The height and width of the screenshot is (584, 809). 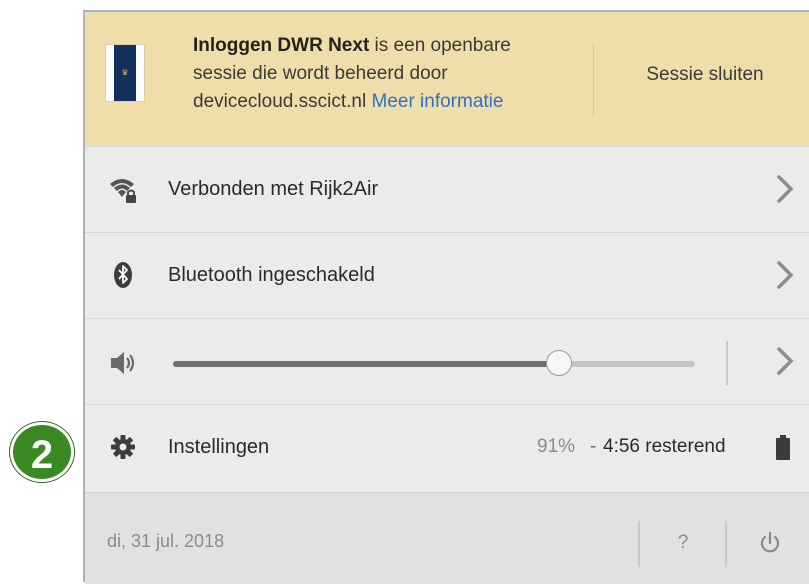 What do you see at coordinates (447, 275) in the screenshot?
I see `bluetooth-row: Bluetooth ingeschakeld` at bounding box center [447, 275].